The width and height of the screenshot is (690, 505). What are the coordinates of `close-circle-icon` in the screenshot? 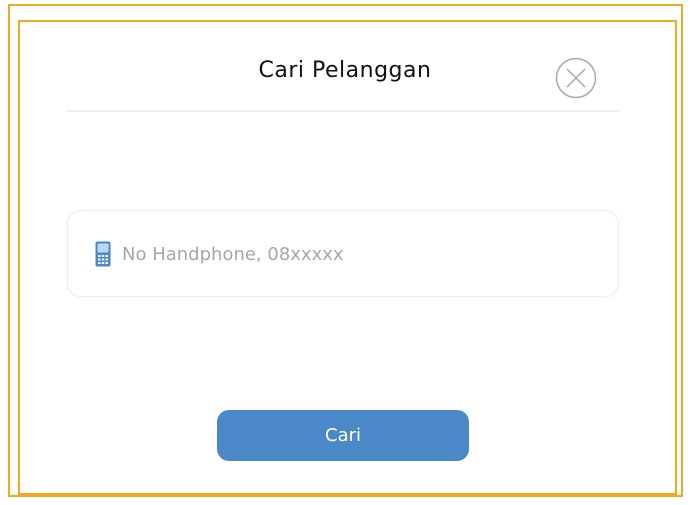 It's located at (576, 78).